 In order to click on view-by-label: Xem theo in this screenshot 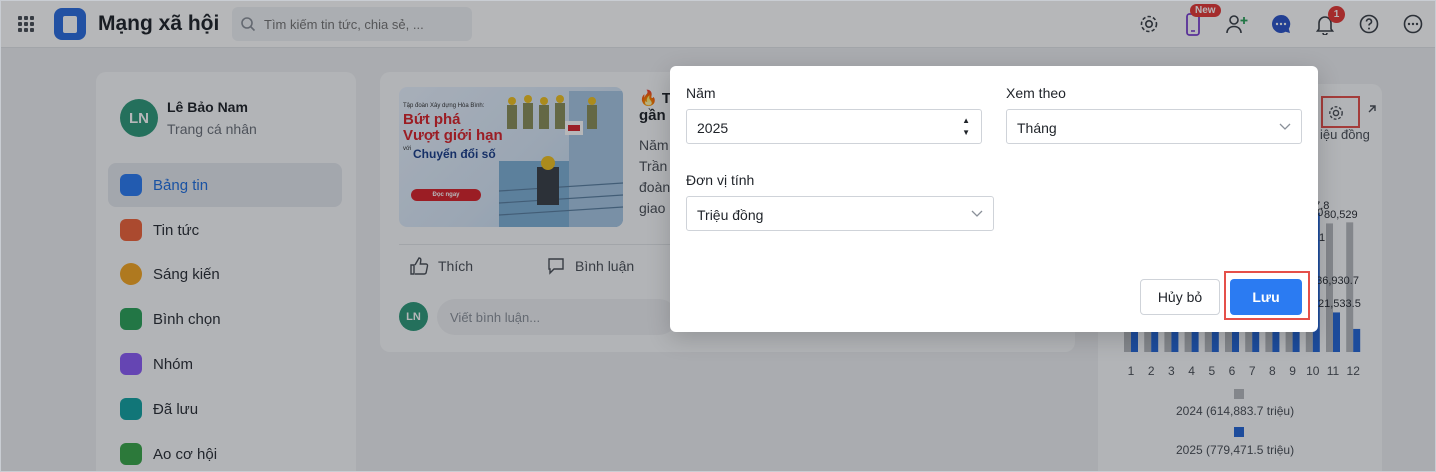, I will do `click(1036, 93)`.